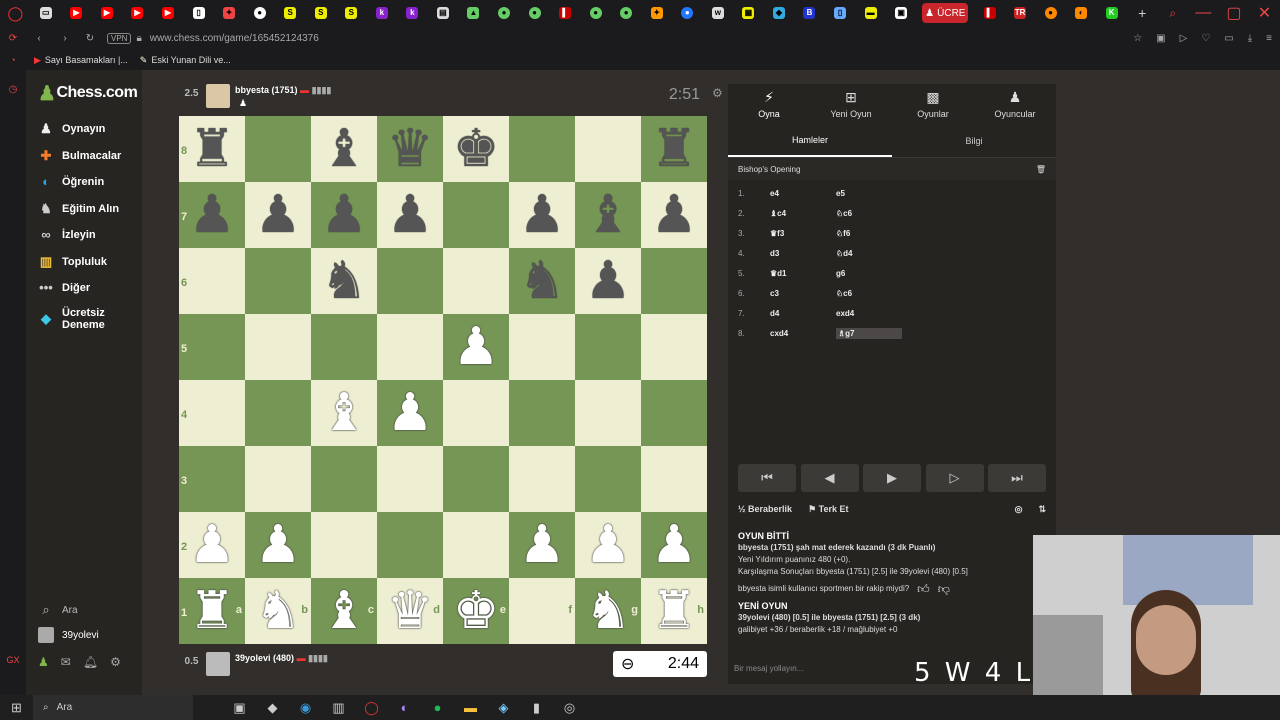  I want to click on app-icon: ◈, so click(503, 708).